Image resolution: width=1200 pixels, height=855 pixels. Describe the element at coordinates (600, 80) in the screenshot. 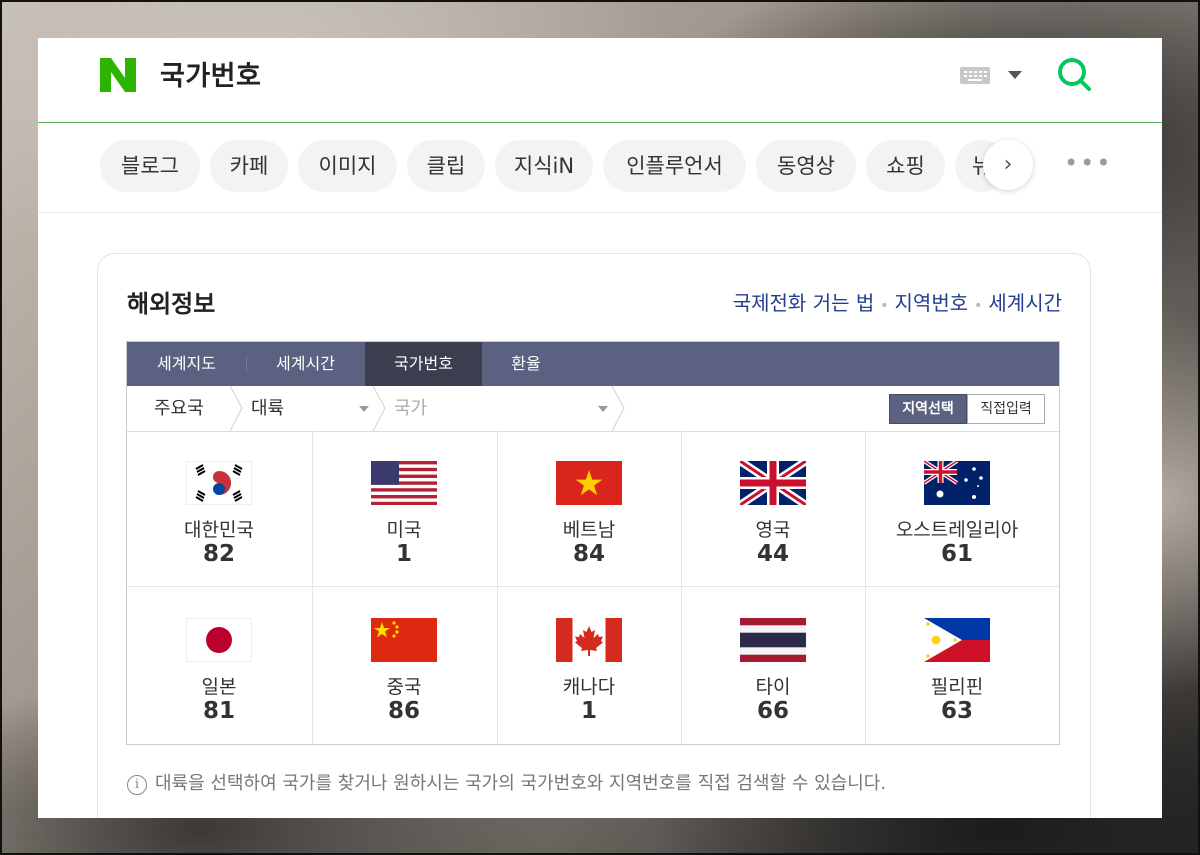

I see `search-header: 국가번호` at that location.